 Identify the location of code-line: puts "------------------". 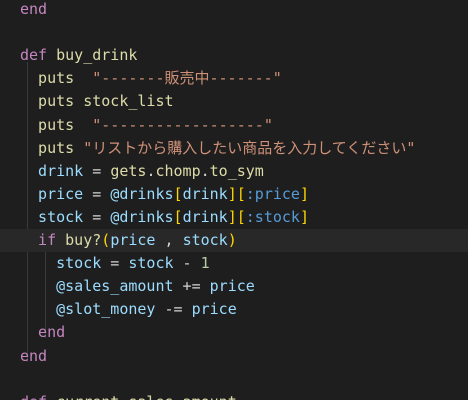
(234, 125).